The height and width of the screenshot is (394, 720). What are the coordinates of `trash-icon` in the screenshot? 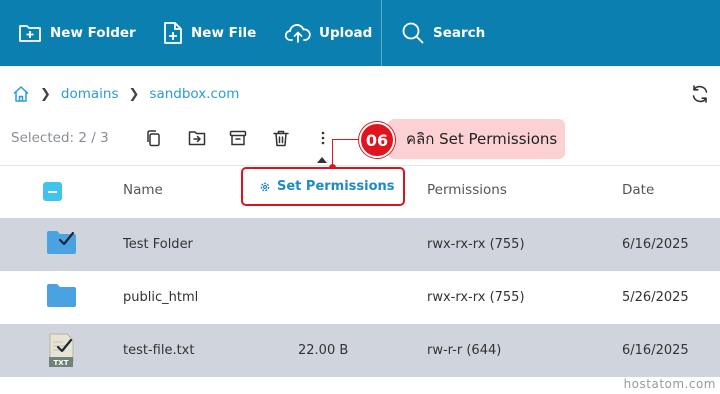 It's located at (281, 138).